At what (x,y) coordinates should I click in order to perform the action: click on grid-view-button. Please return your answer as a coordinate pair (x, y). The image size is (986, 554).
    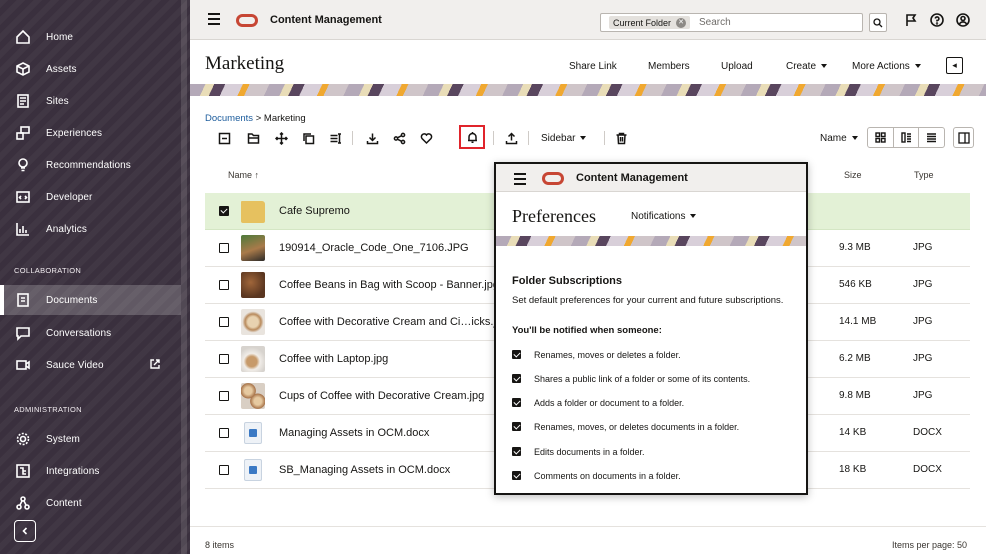
    Looking at the image, I should click on (881, 137).